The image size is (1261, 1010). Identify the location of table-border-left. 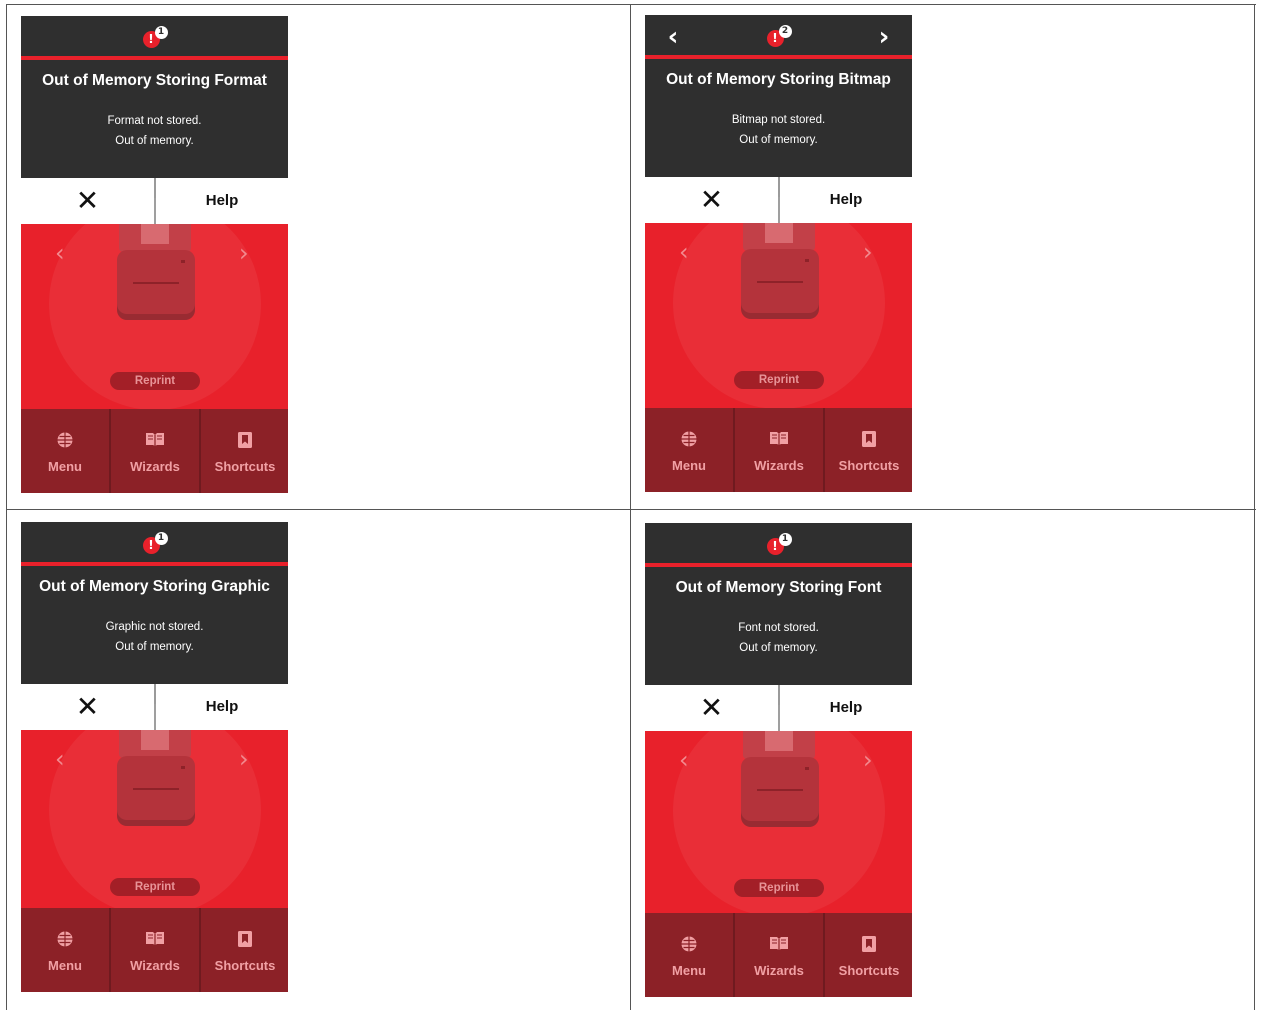
(6, 507).